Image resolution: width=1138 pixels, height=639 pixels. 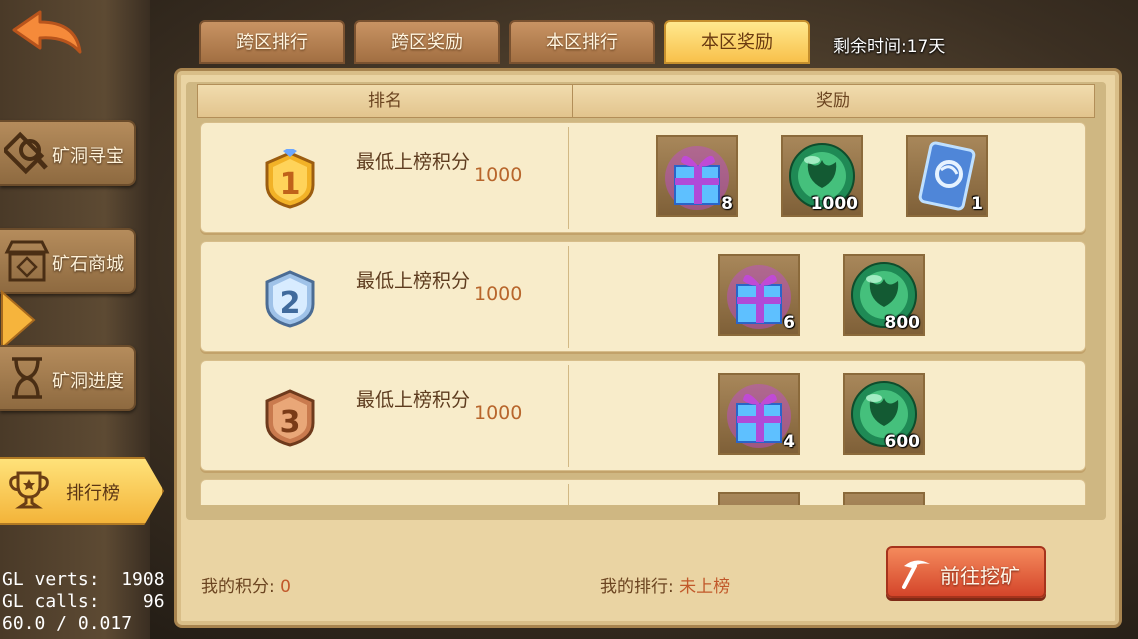 I want to click on my-rank-label: 我的排行:, so click(x=637, y=587).